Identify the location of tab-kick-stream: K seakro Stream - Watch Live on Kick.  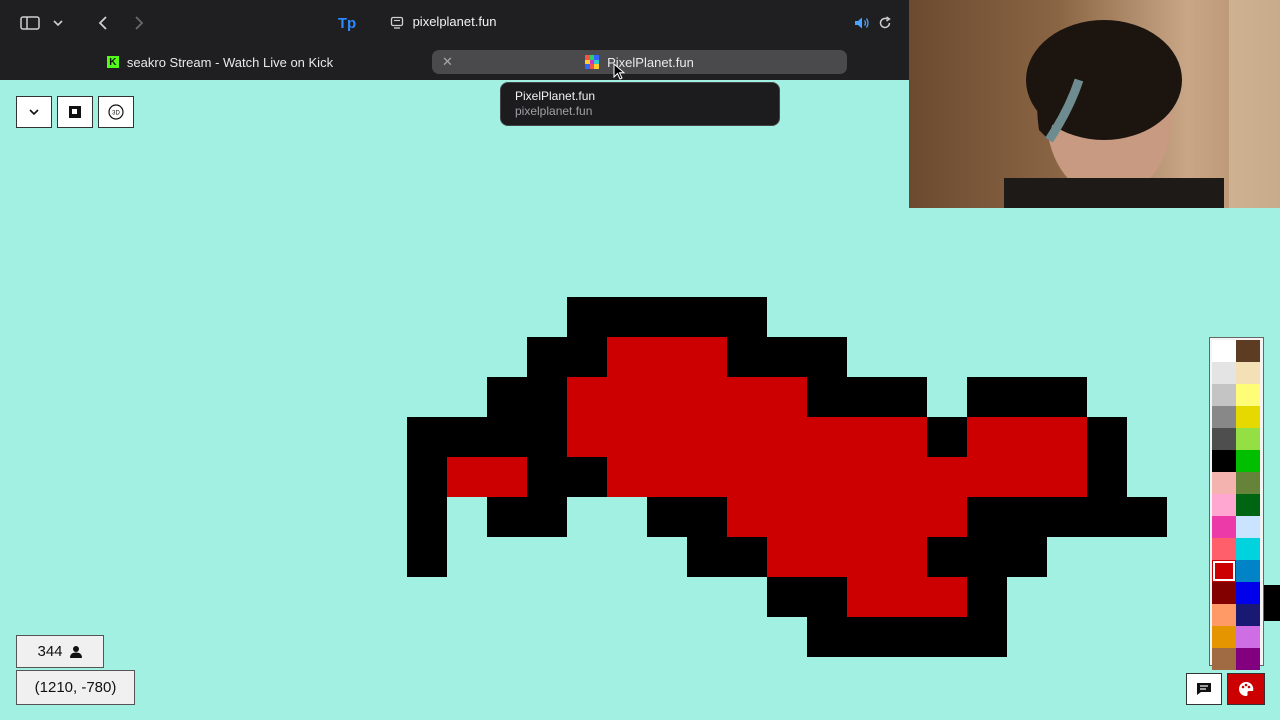
(220, 62).